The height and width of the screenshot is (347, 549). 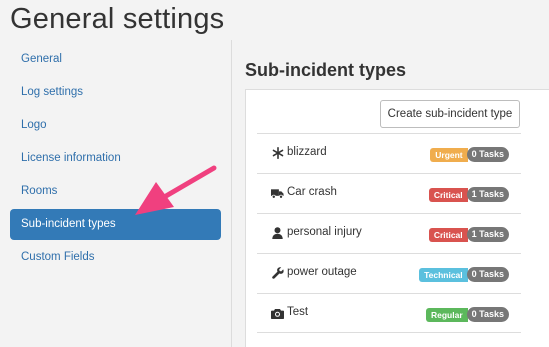 What do you see at coordinates (115, 224) in the screenshot?
I see `sidebar-item-sub-incident-types: Sub-incident types` at bounding box center [115, 224].